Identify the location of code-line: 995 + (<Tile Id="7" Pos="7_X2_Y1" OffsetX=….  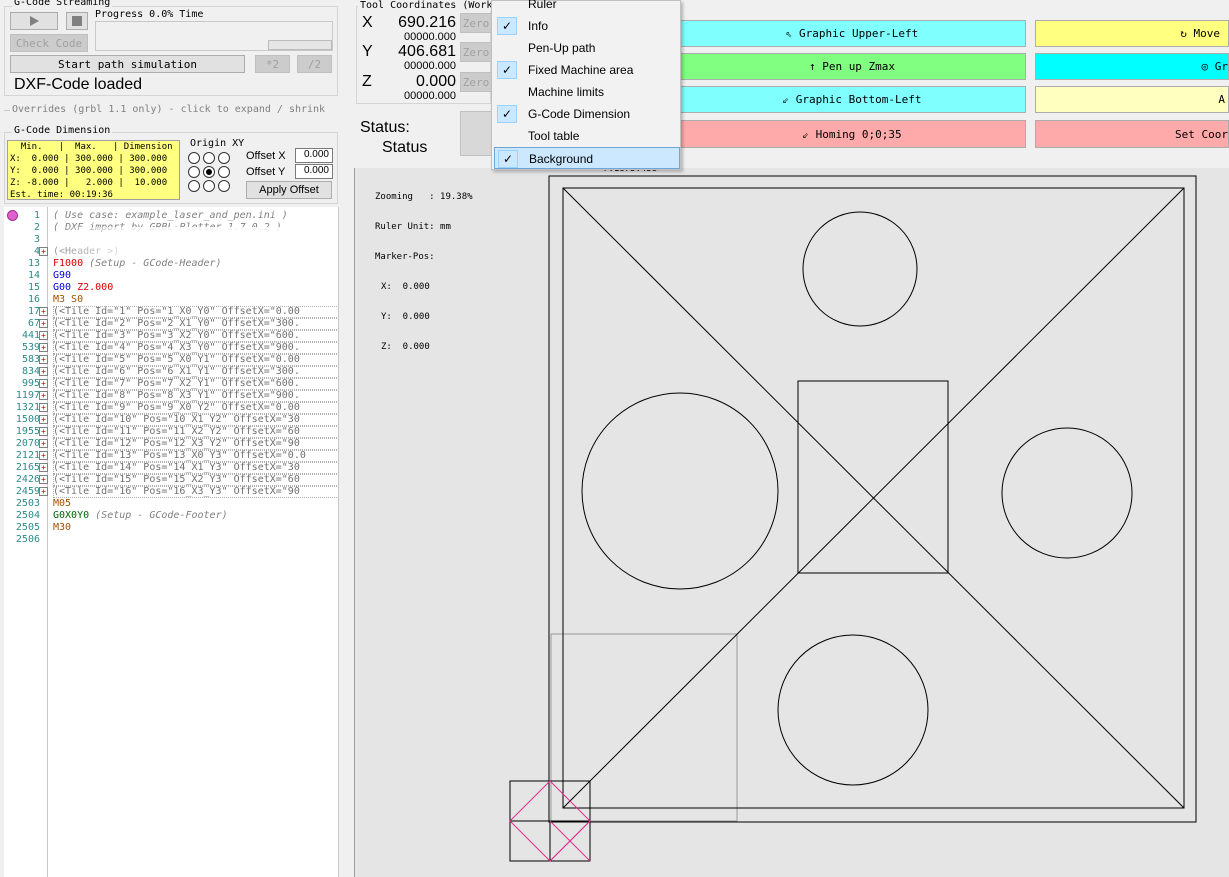
(171, 384).